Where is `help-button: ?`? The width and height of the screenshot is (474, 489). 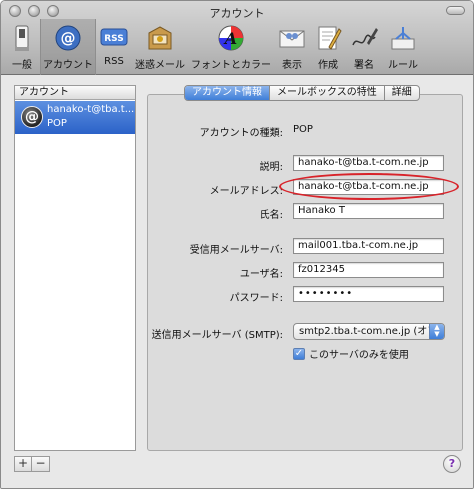 help-button: ? is located at coordinates (452, 464).